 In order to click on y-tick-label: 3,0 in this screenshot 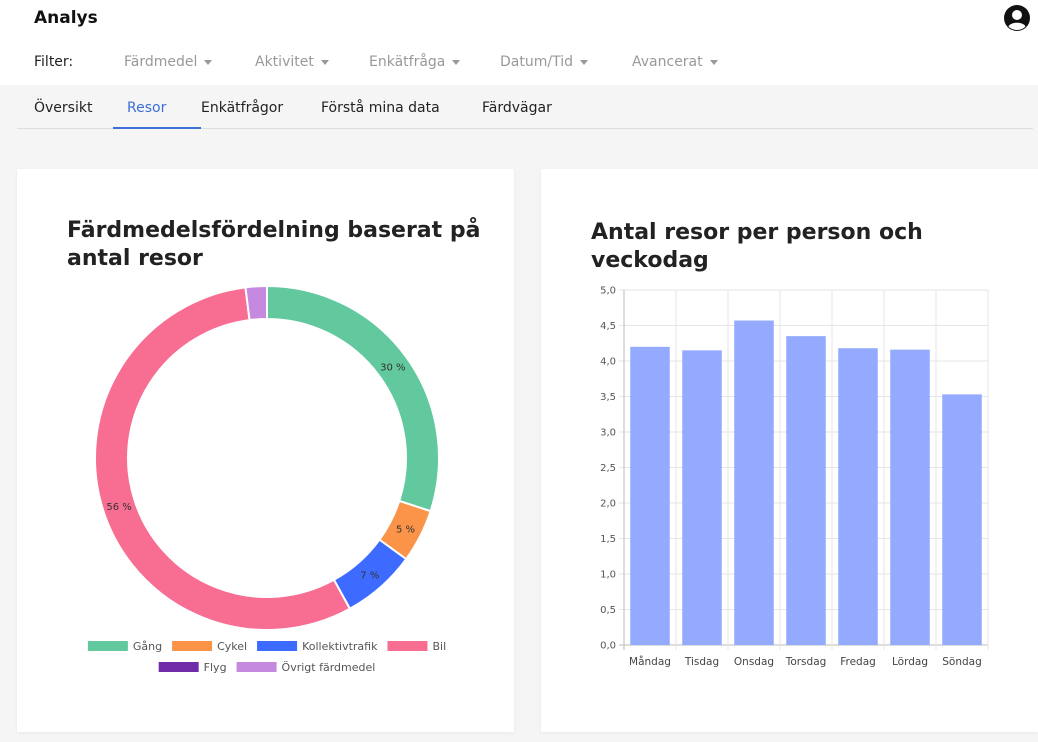, I will do `click(608, 433)`.